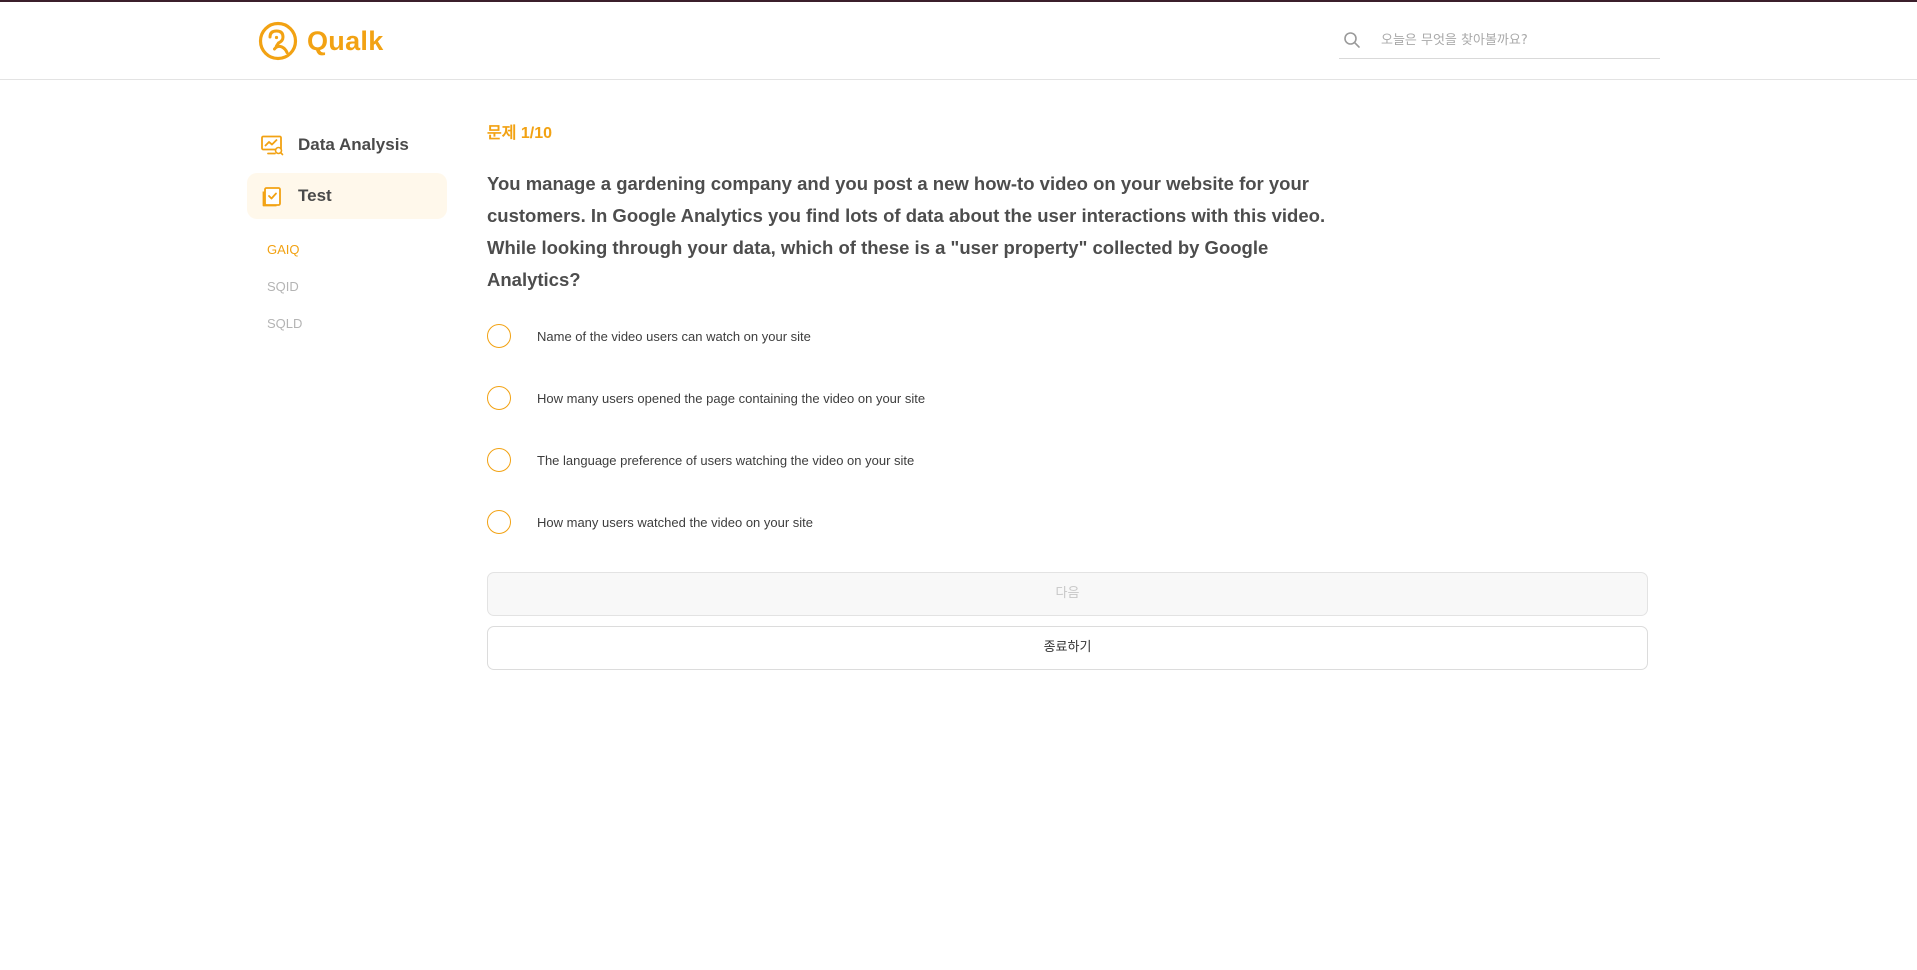 The height and width of the screenshot is (970, 1917). I want to click on sub-item-gaiq: GAIQ, so click(357, 249).